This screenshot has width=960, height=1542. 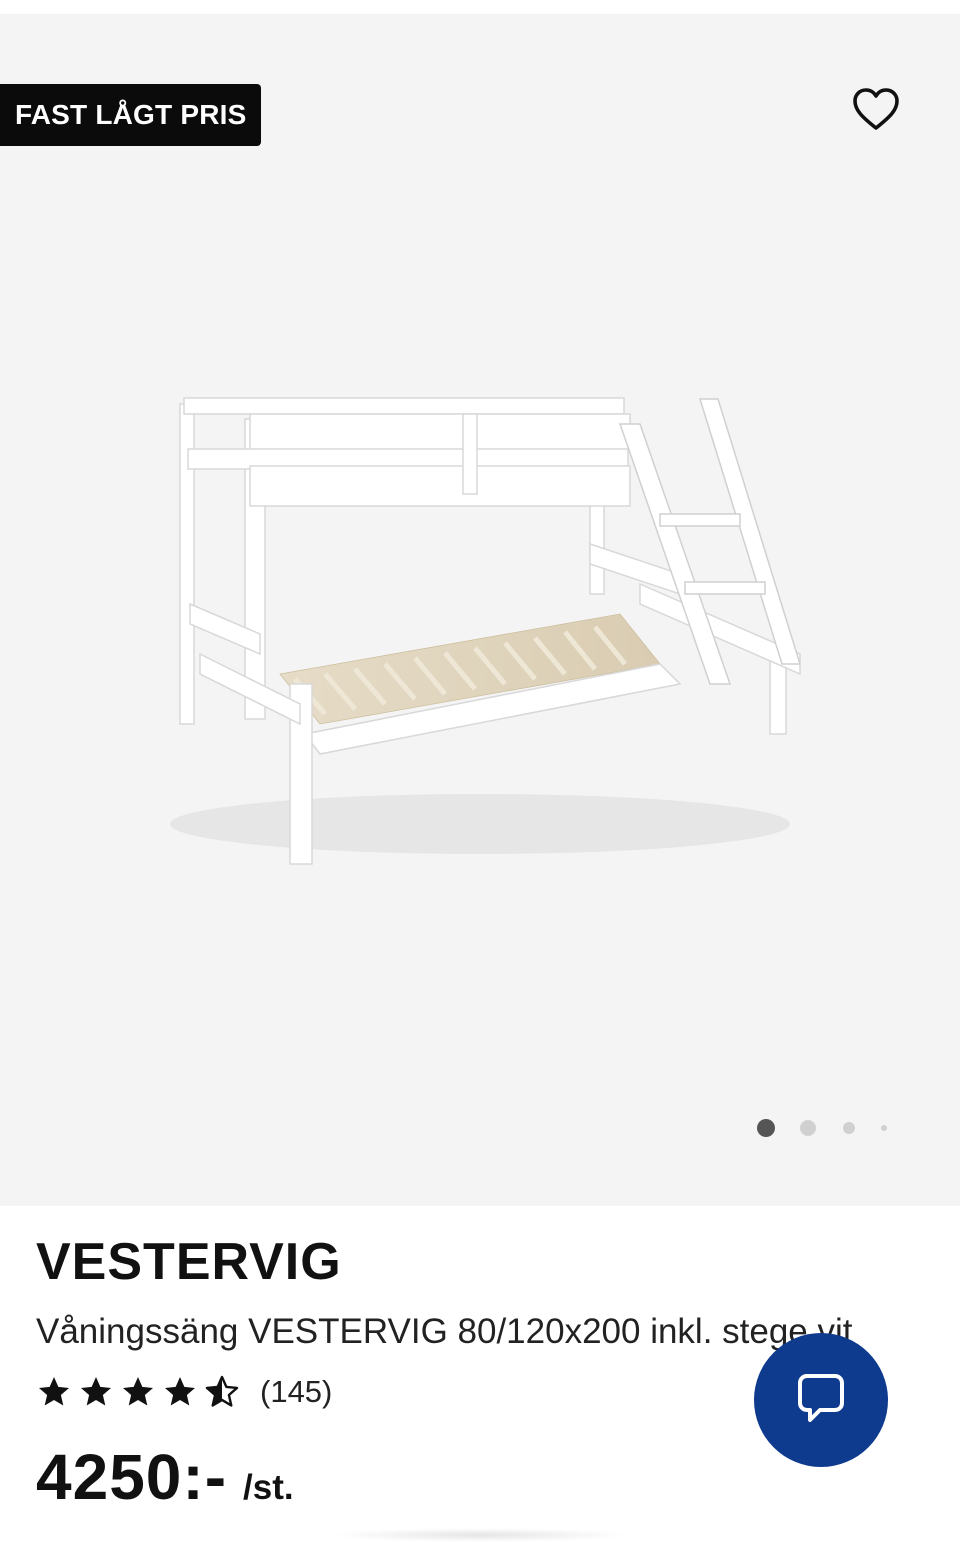 What do you see at coordinates (131, 115) in the screenshot?
I see `price-badge: FAST LÅGT PRIS` at bounding box center [131, 115].